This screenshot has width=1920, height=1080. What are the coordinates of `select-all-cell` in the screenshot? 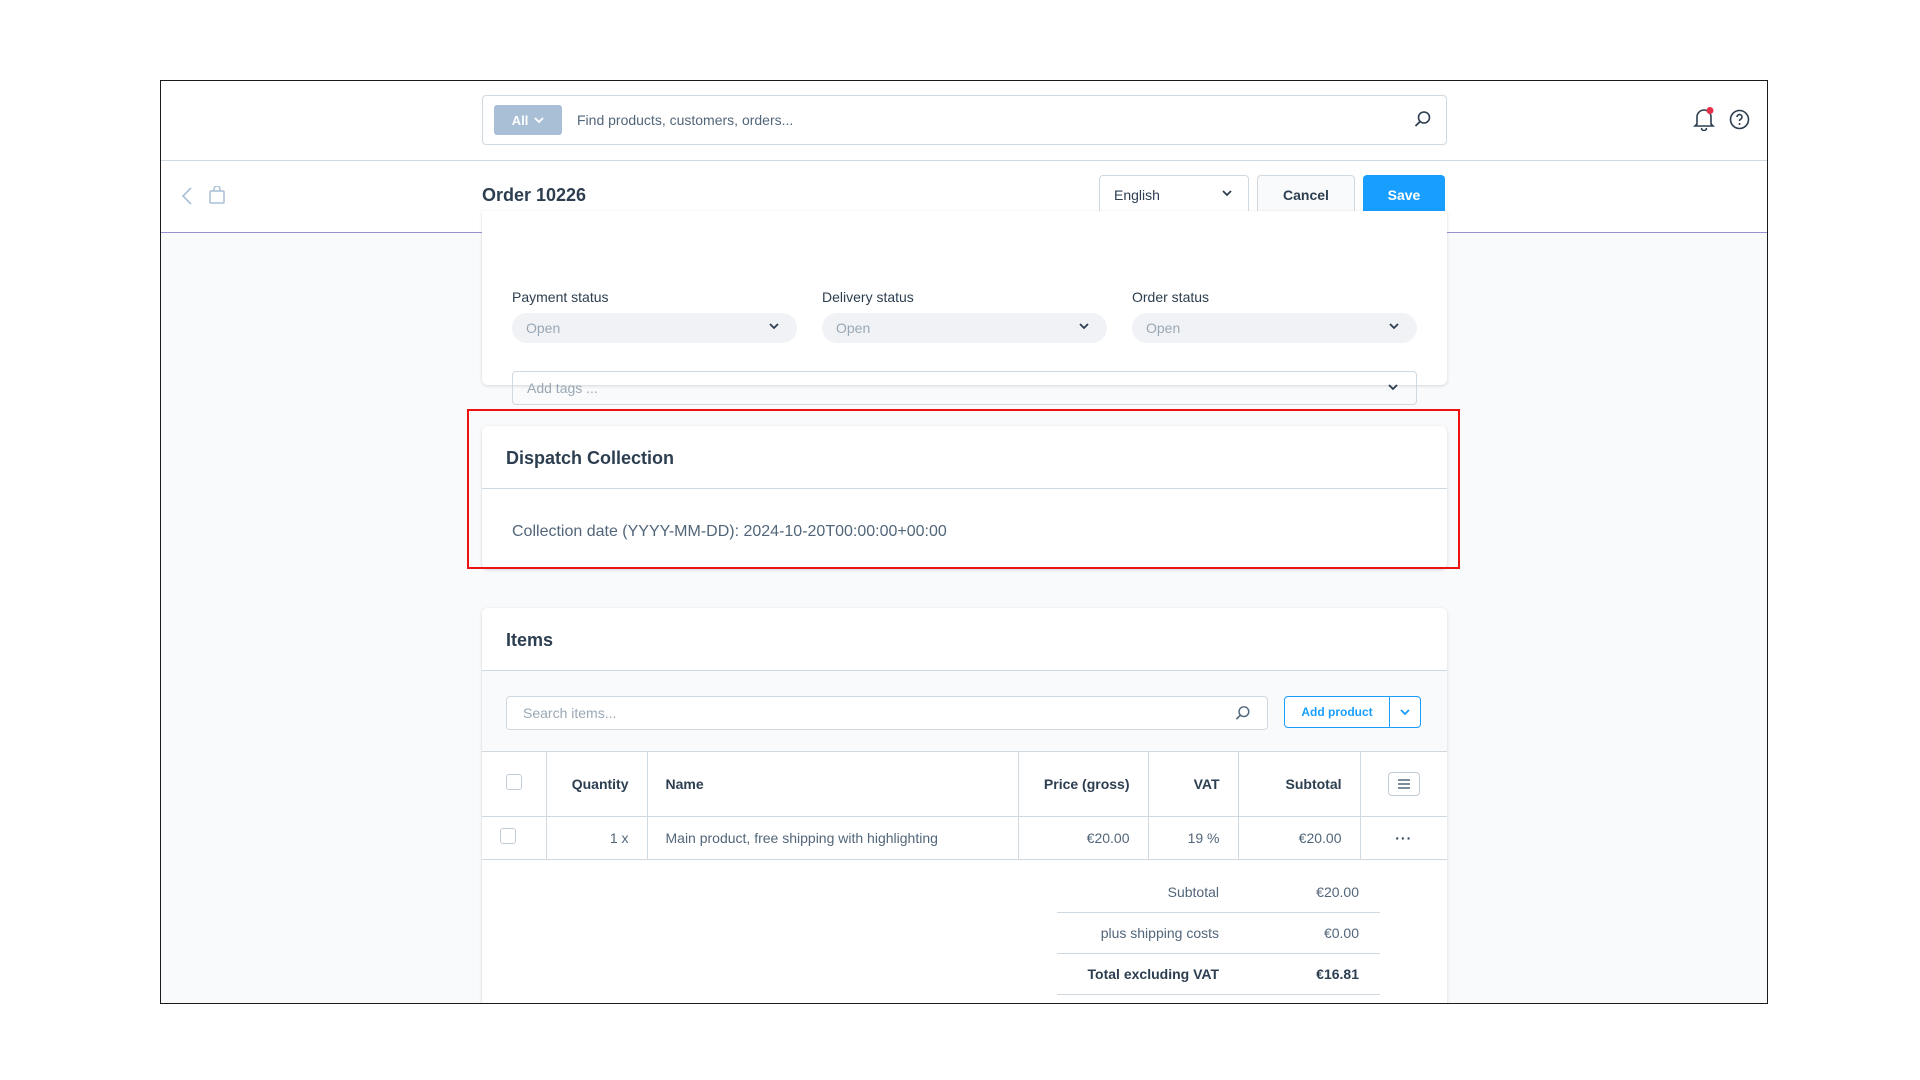 It's located at (514, 784).